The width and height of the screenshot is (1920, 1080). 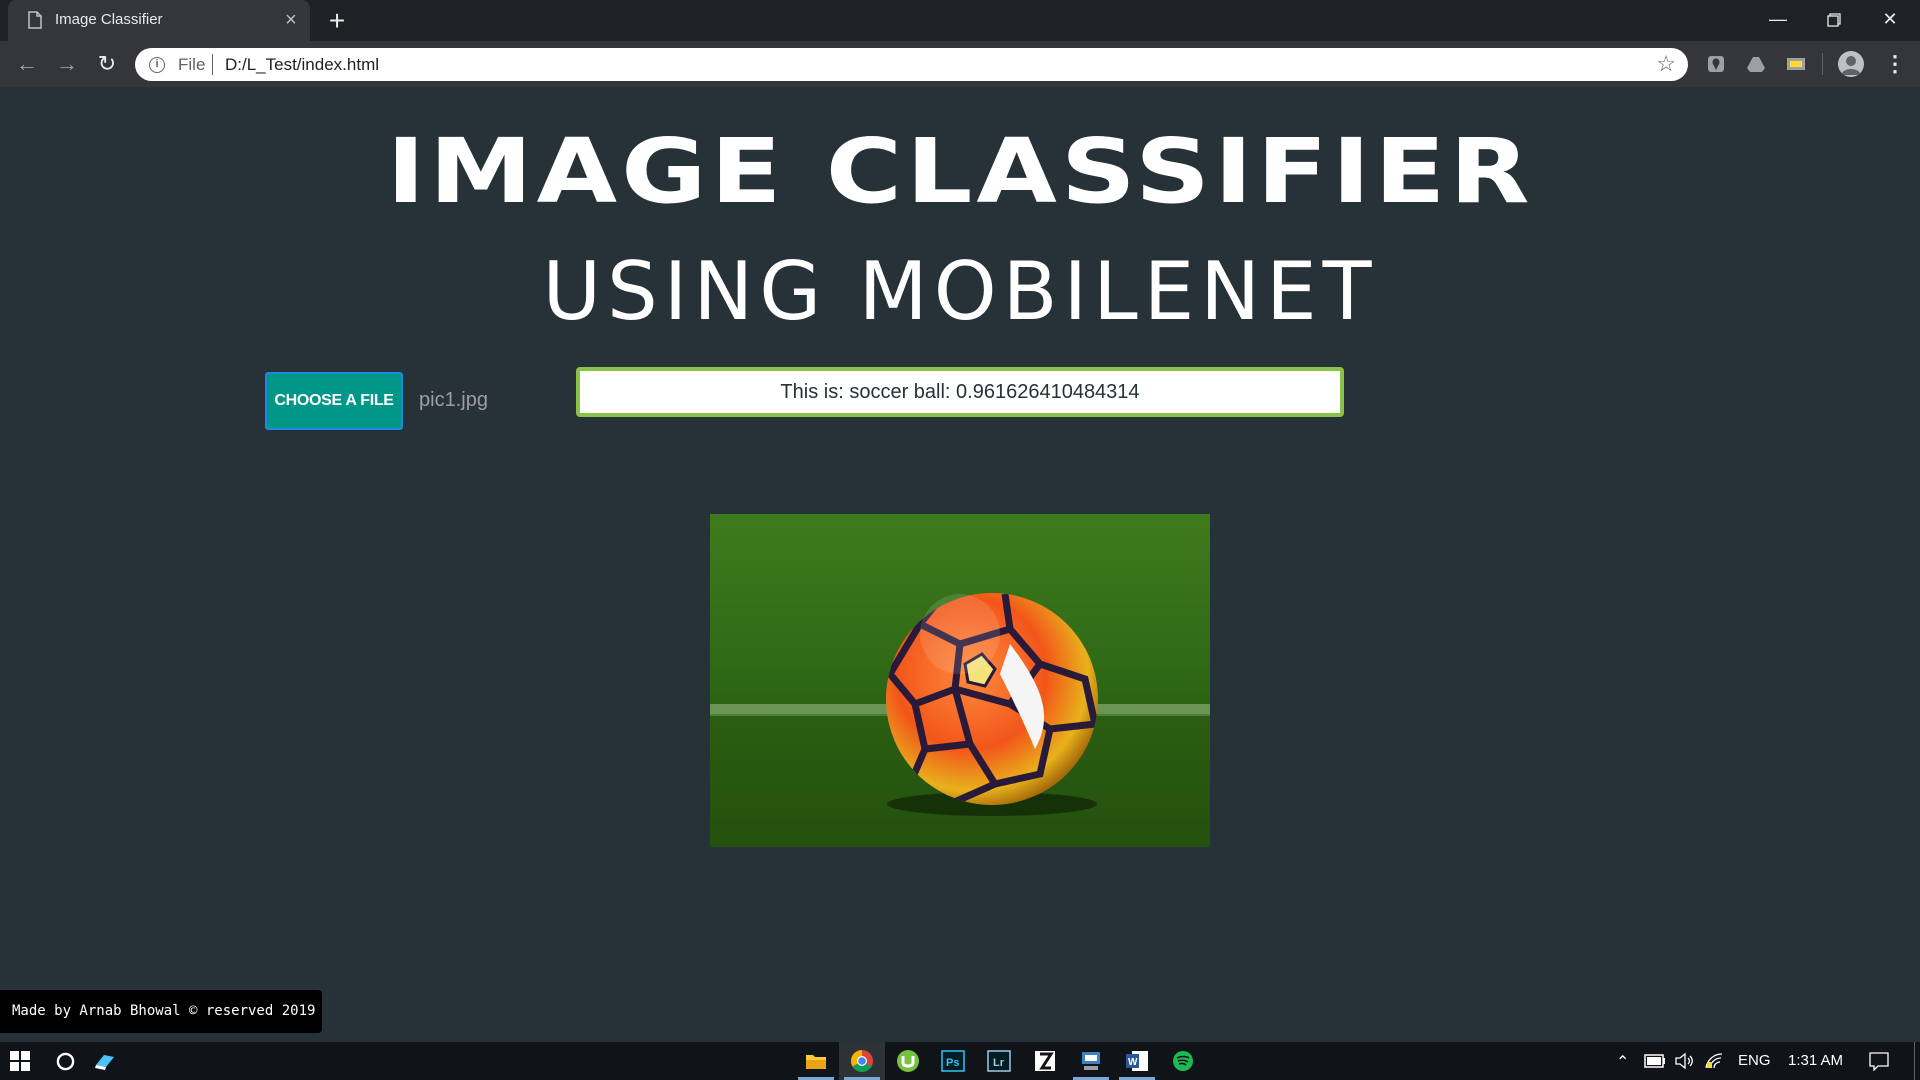 What do you see at coordinates (35, 20) in the screenshot?
I see `page-icon` at bounding box center [35, 20].